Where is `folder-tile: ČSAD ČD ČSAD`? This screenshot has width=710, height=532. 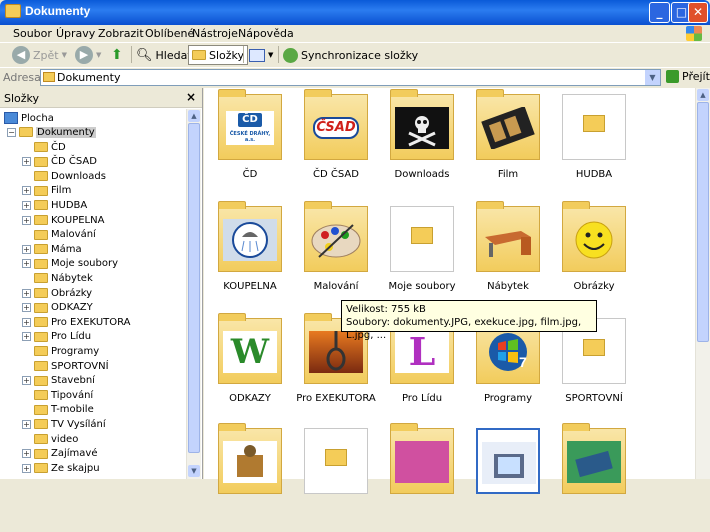
folder-tile: ČSAD ČD ČSAD is located at coordinates (336, 143).